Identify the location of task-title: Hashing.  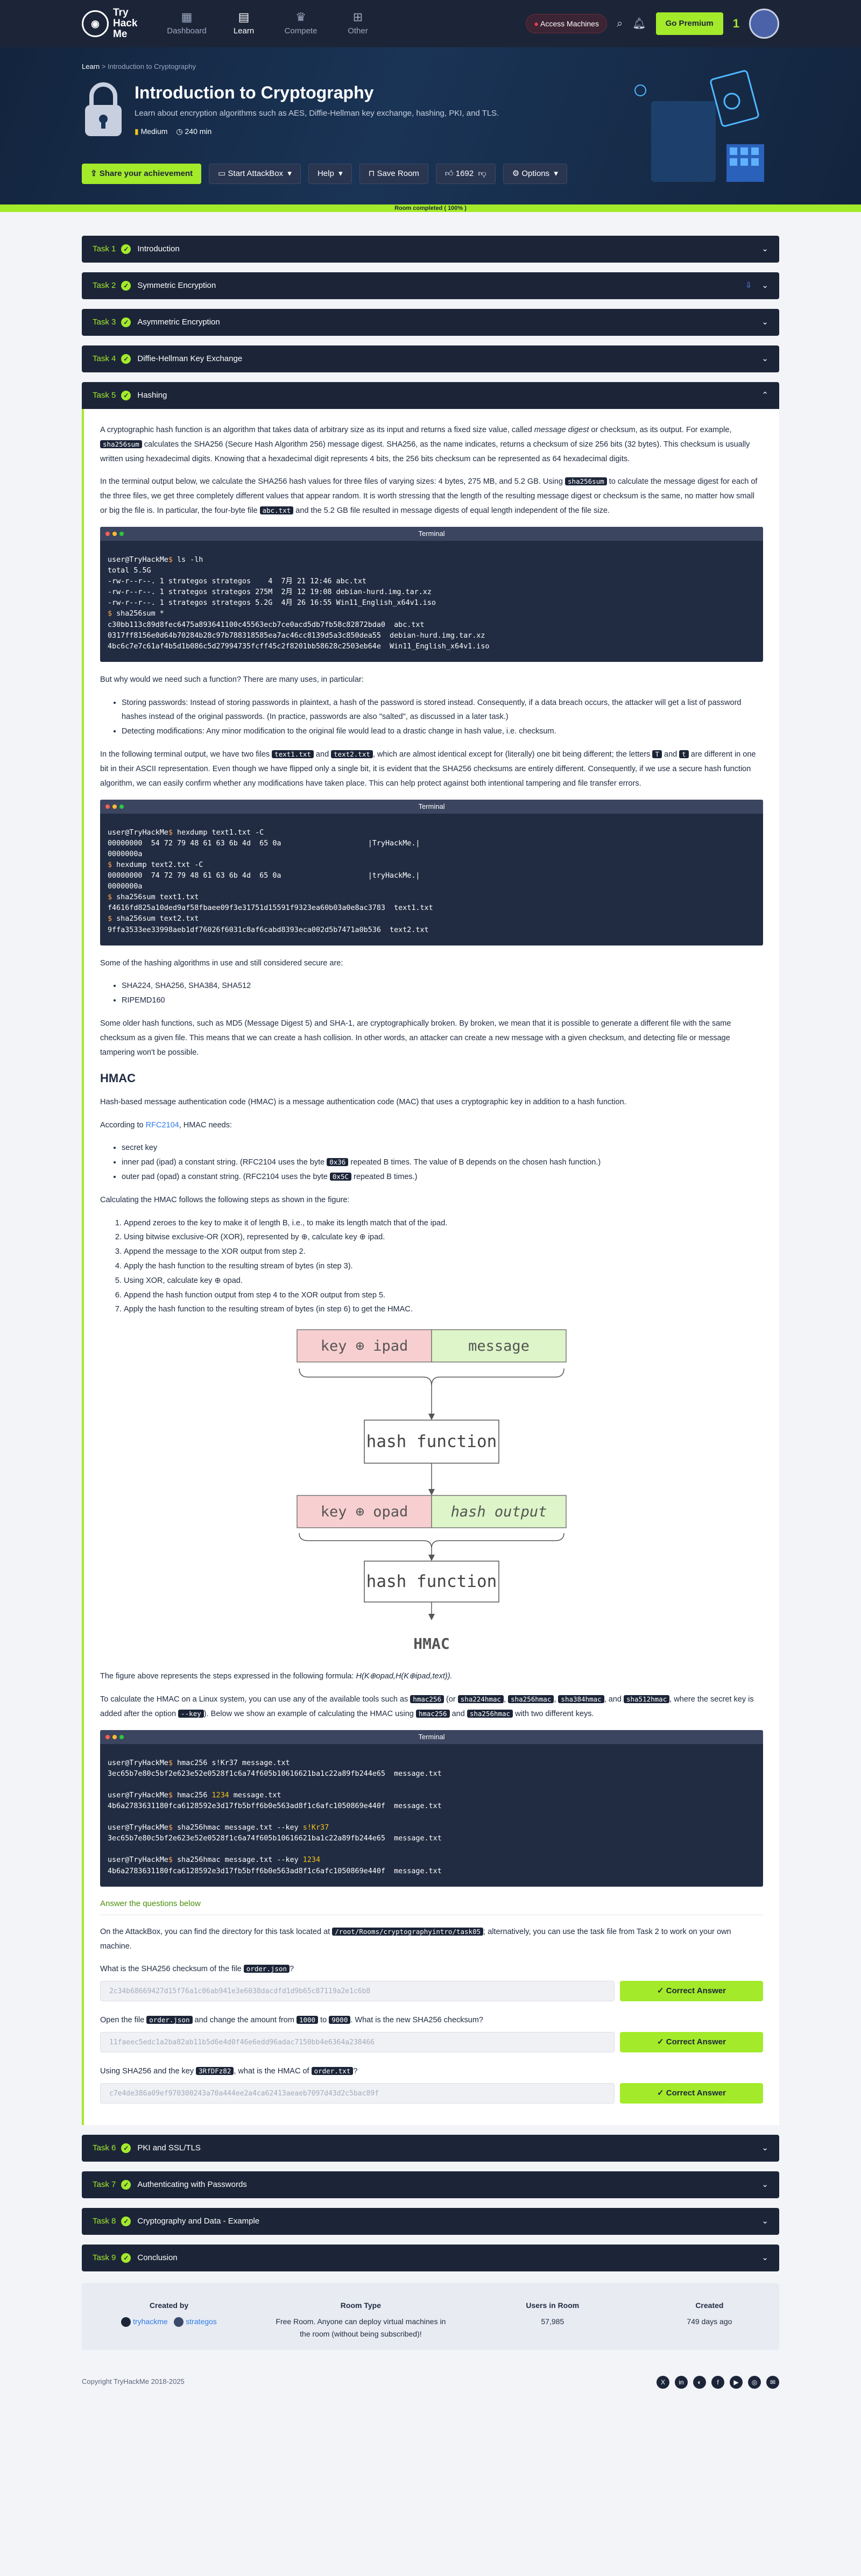
(152, 395).